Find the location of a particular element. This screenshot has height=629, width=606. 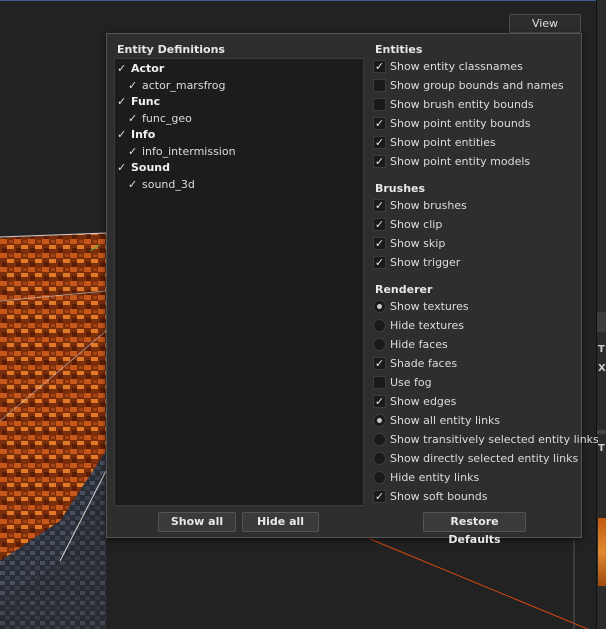

tree-group-sound: ✓ Sound is located at coordinates (143, 168).